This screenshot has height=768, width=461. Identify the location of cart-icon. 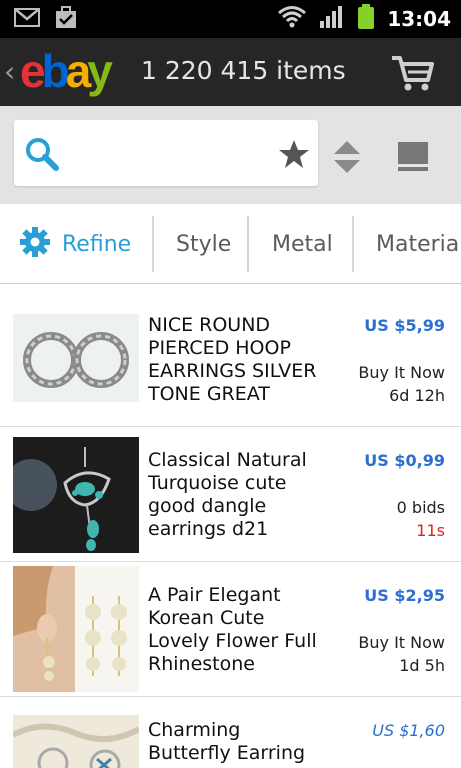
(413, 77).